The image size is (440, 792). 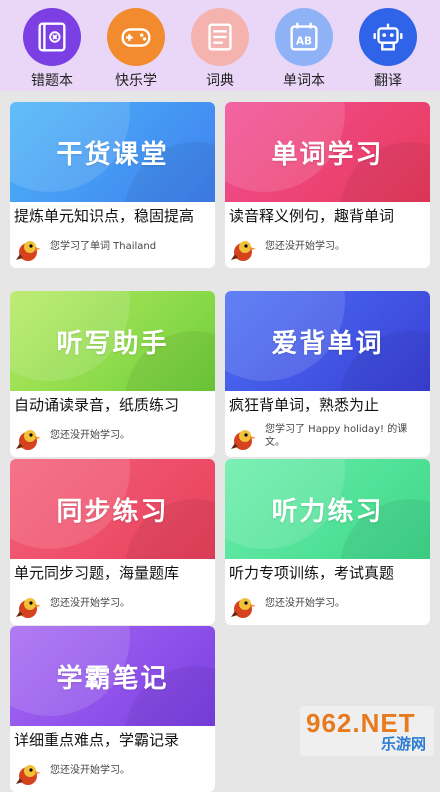 I want to click on card-top-student-notes: 学霸笔记 详细重点难点，学霸记录 您还没开始学习。, so click(x=112, y=709).